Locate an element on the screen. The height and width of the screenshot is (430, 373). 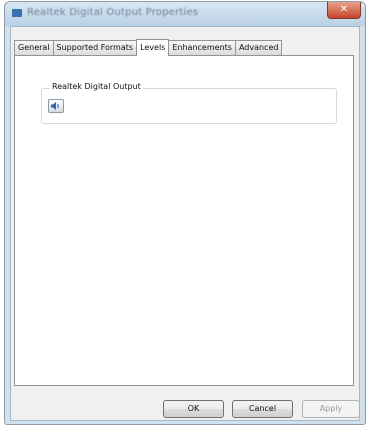
speaker-icon is located at coordinates (55, 106).